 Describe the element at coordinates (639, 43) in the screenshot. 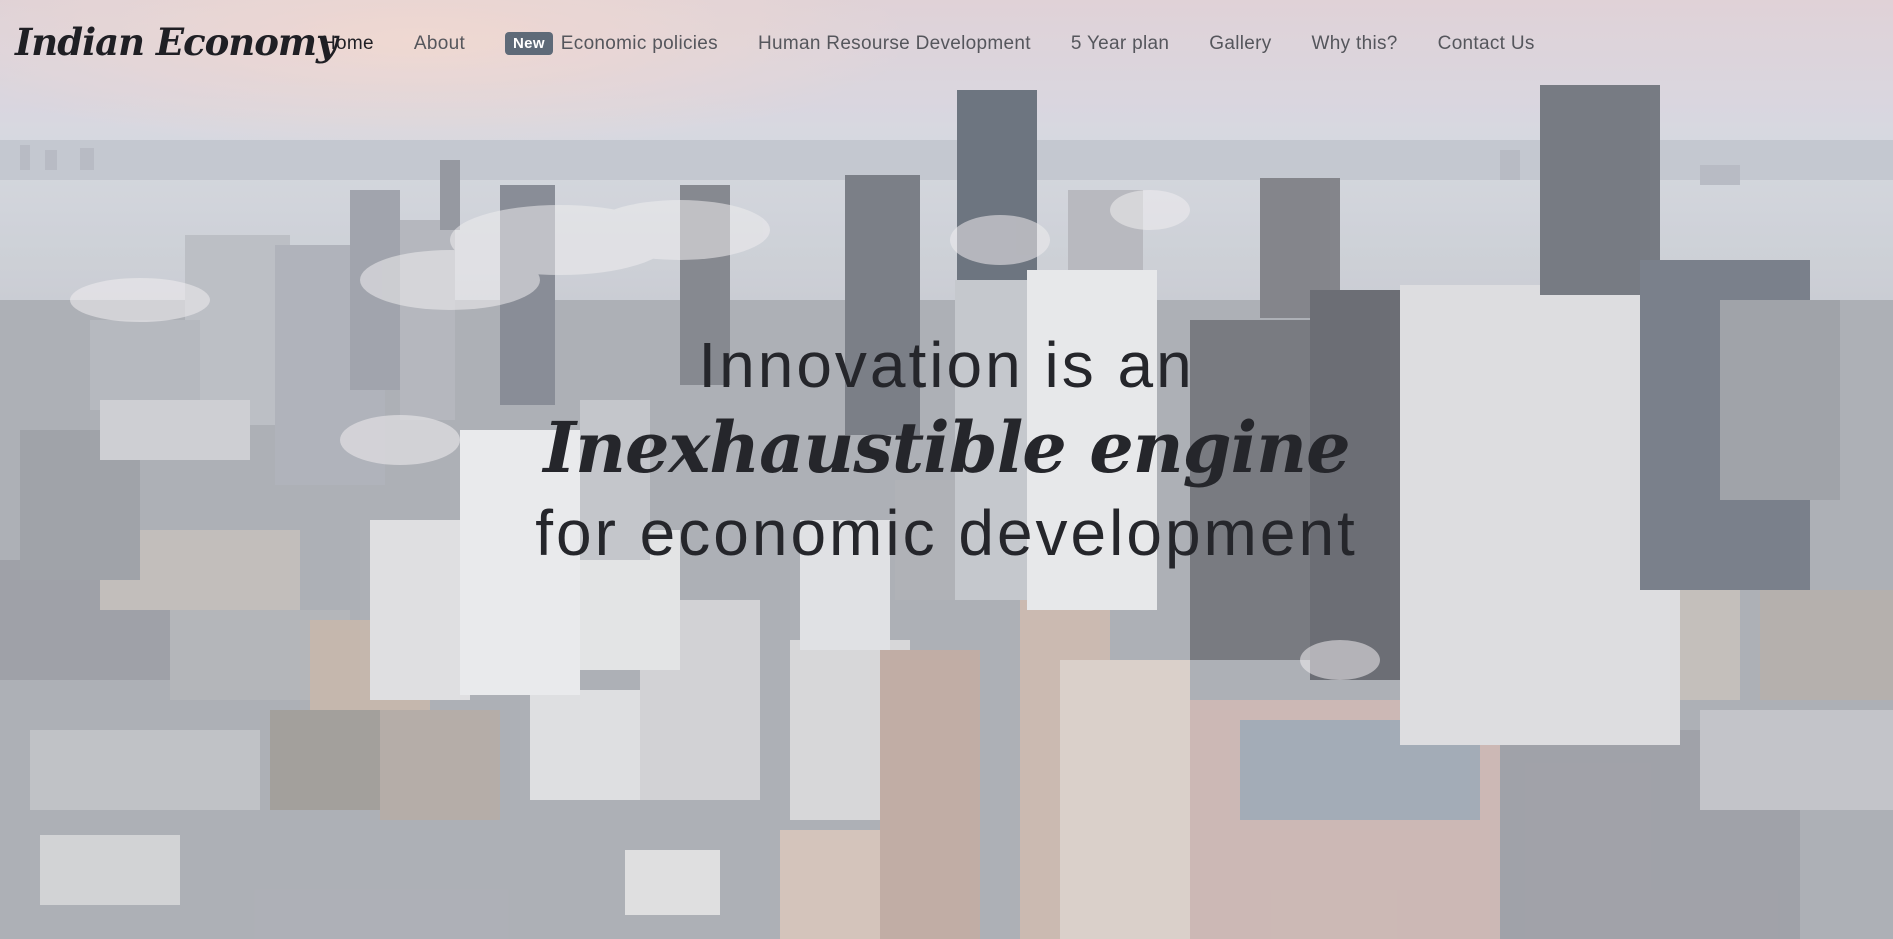

I see `nav-item-label: Economic policies` at that location.